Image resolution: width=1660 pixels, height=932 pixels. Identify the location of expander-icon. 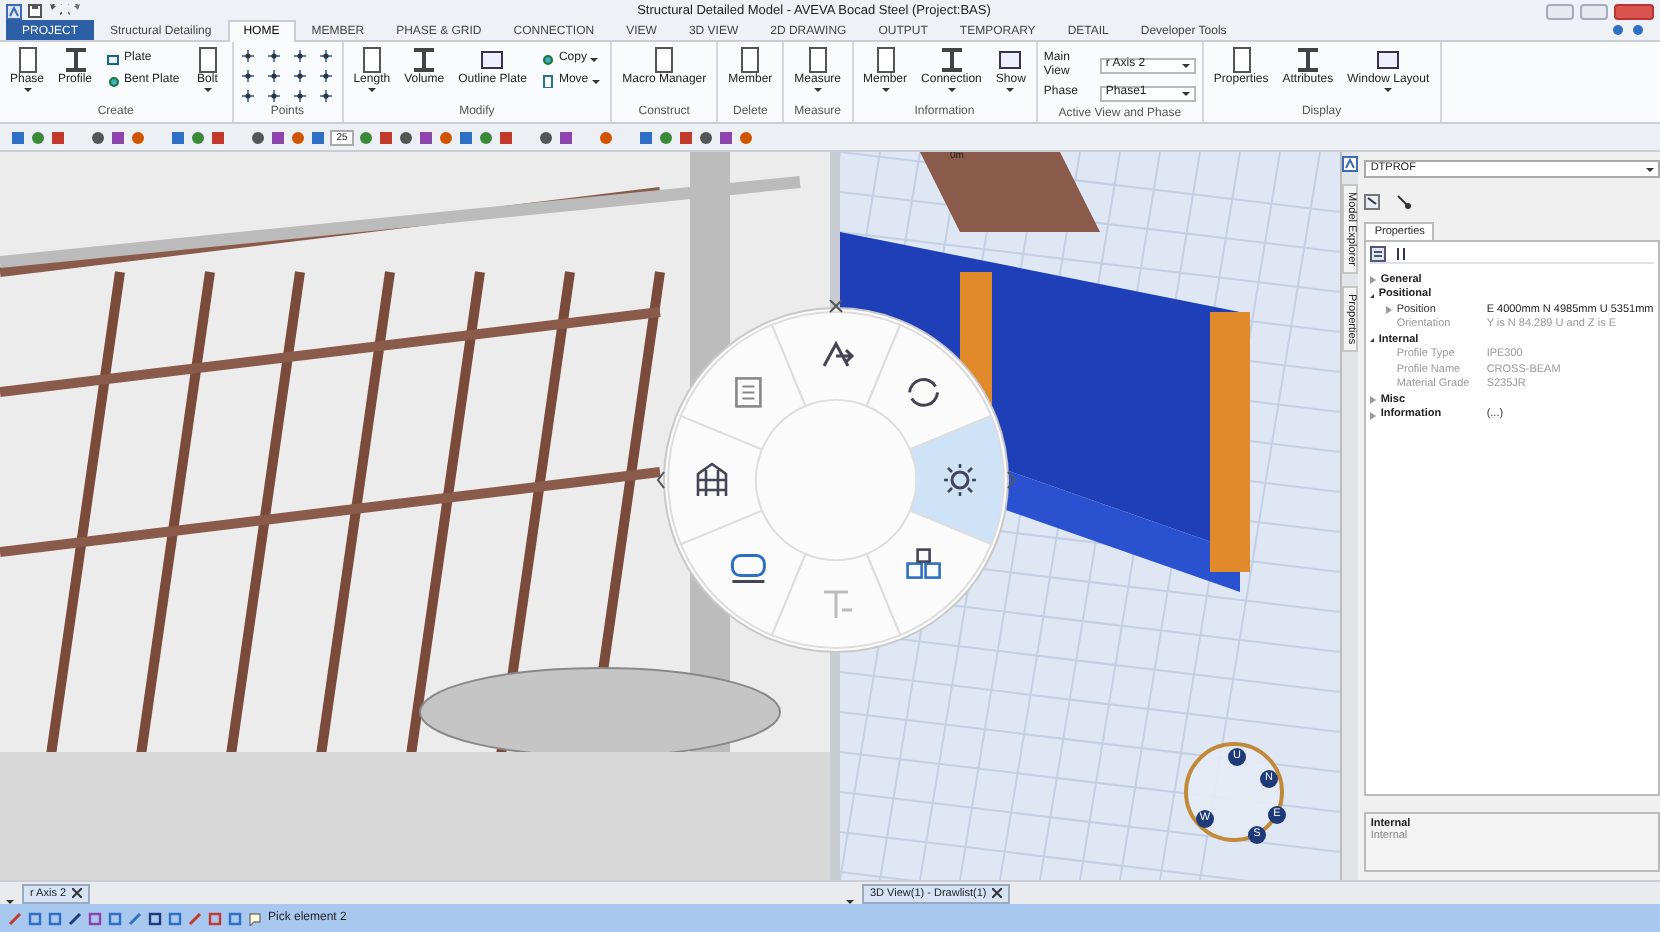
(1372, 340).